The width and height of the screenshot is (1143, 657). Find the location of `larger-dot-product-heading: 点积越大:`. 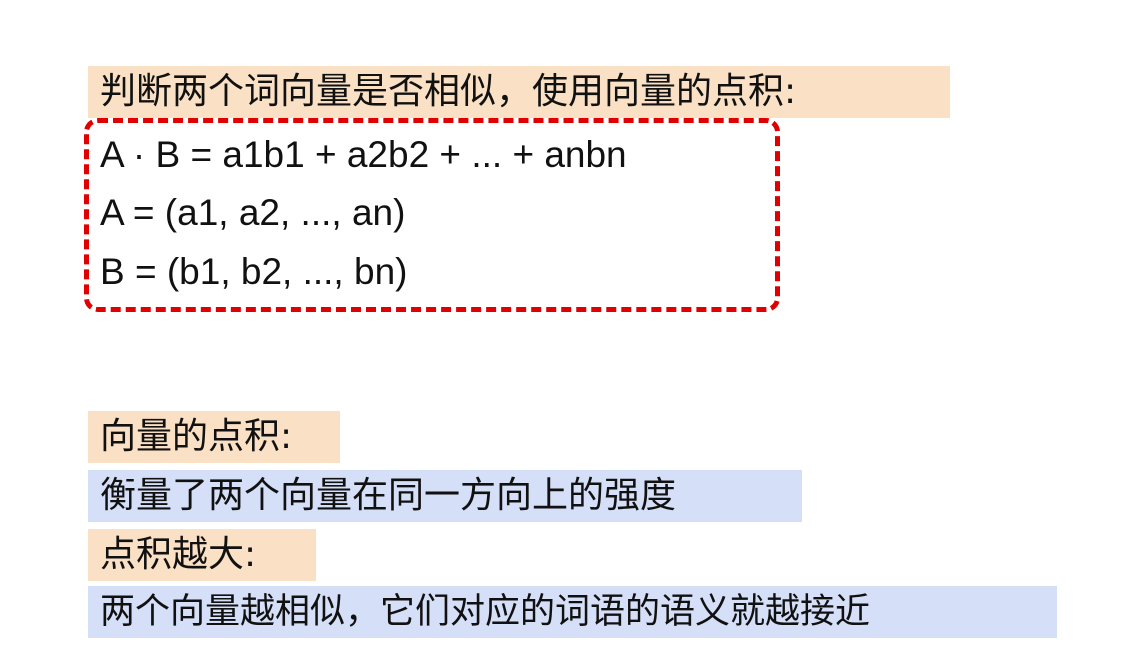

larger-dot-product-heading: 点积越大: is located at coordinates (202, 555).